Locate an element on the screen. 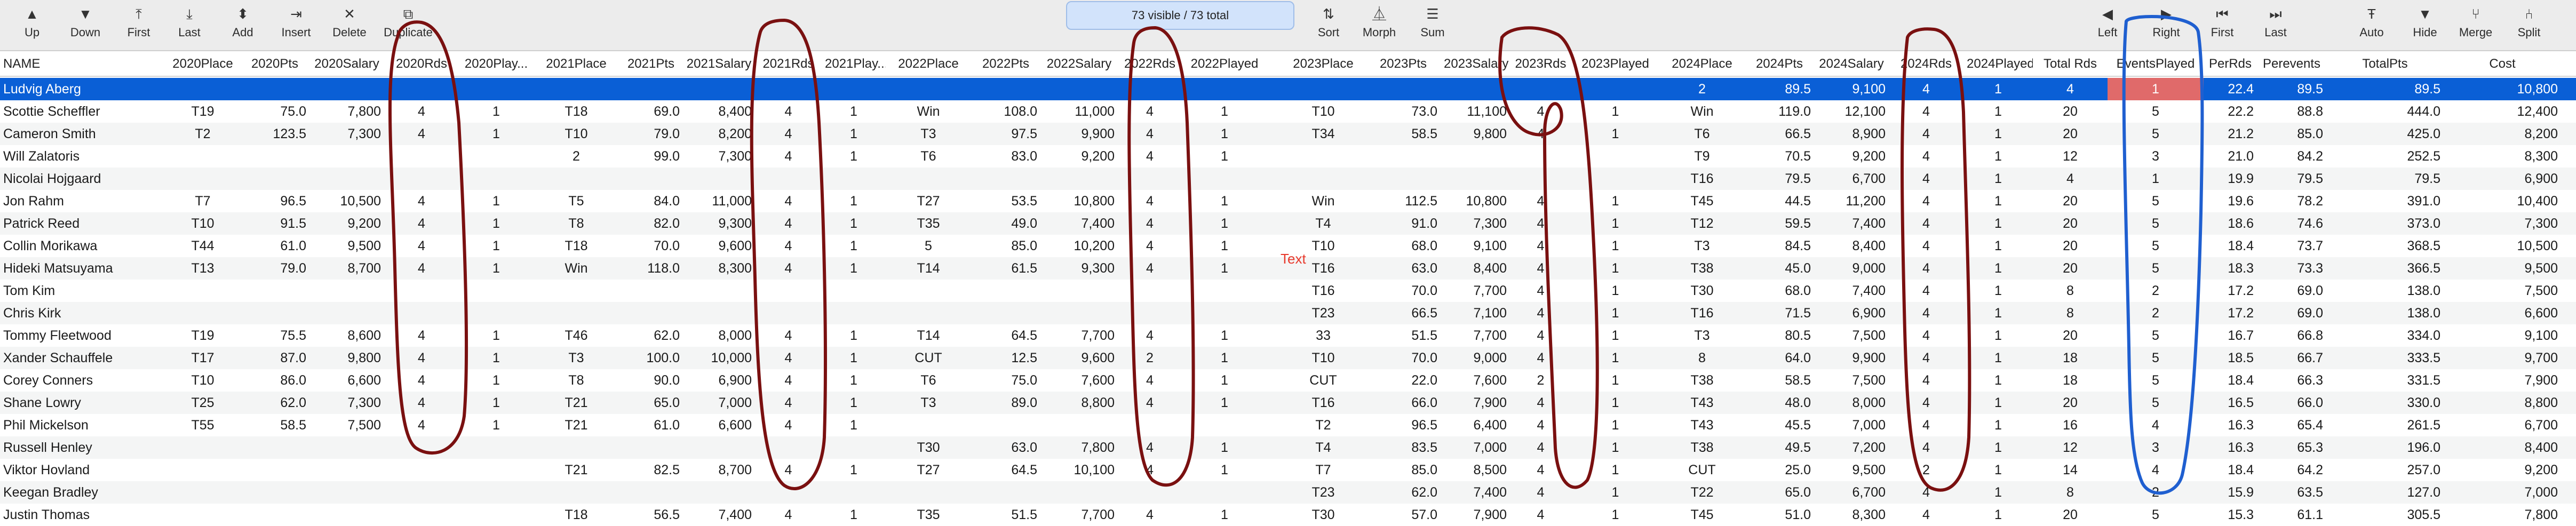 The width and height of the screenshot is (2576, 526). cell-2024rds: 2 is located at coordinates (1926, 470).